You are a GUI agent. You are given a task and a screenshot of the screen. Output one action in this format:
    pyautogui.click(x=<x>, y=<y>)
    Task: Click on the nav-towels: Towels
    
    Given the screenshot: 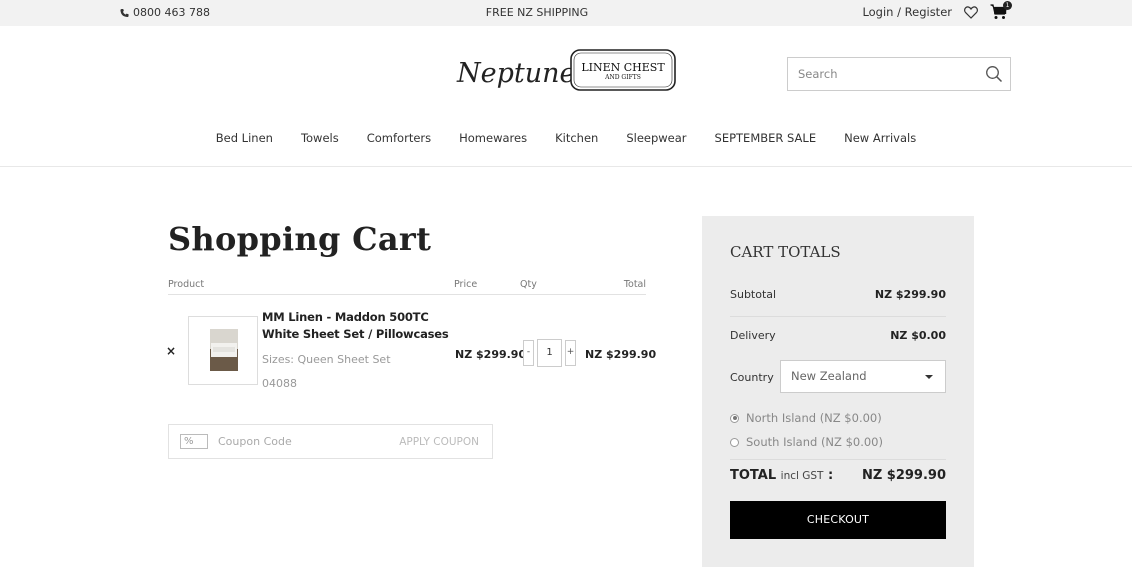 What is the action you would take?
    pyautogui.click(x=320, y=138)
    